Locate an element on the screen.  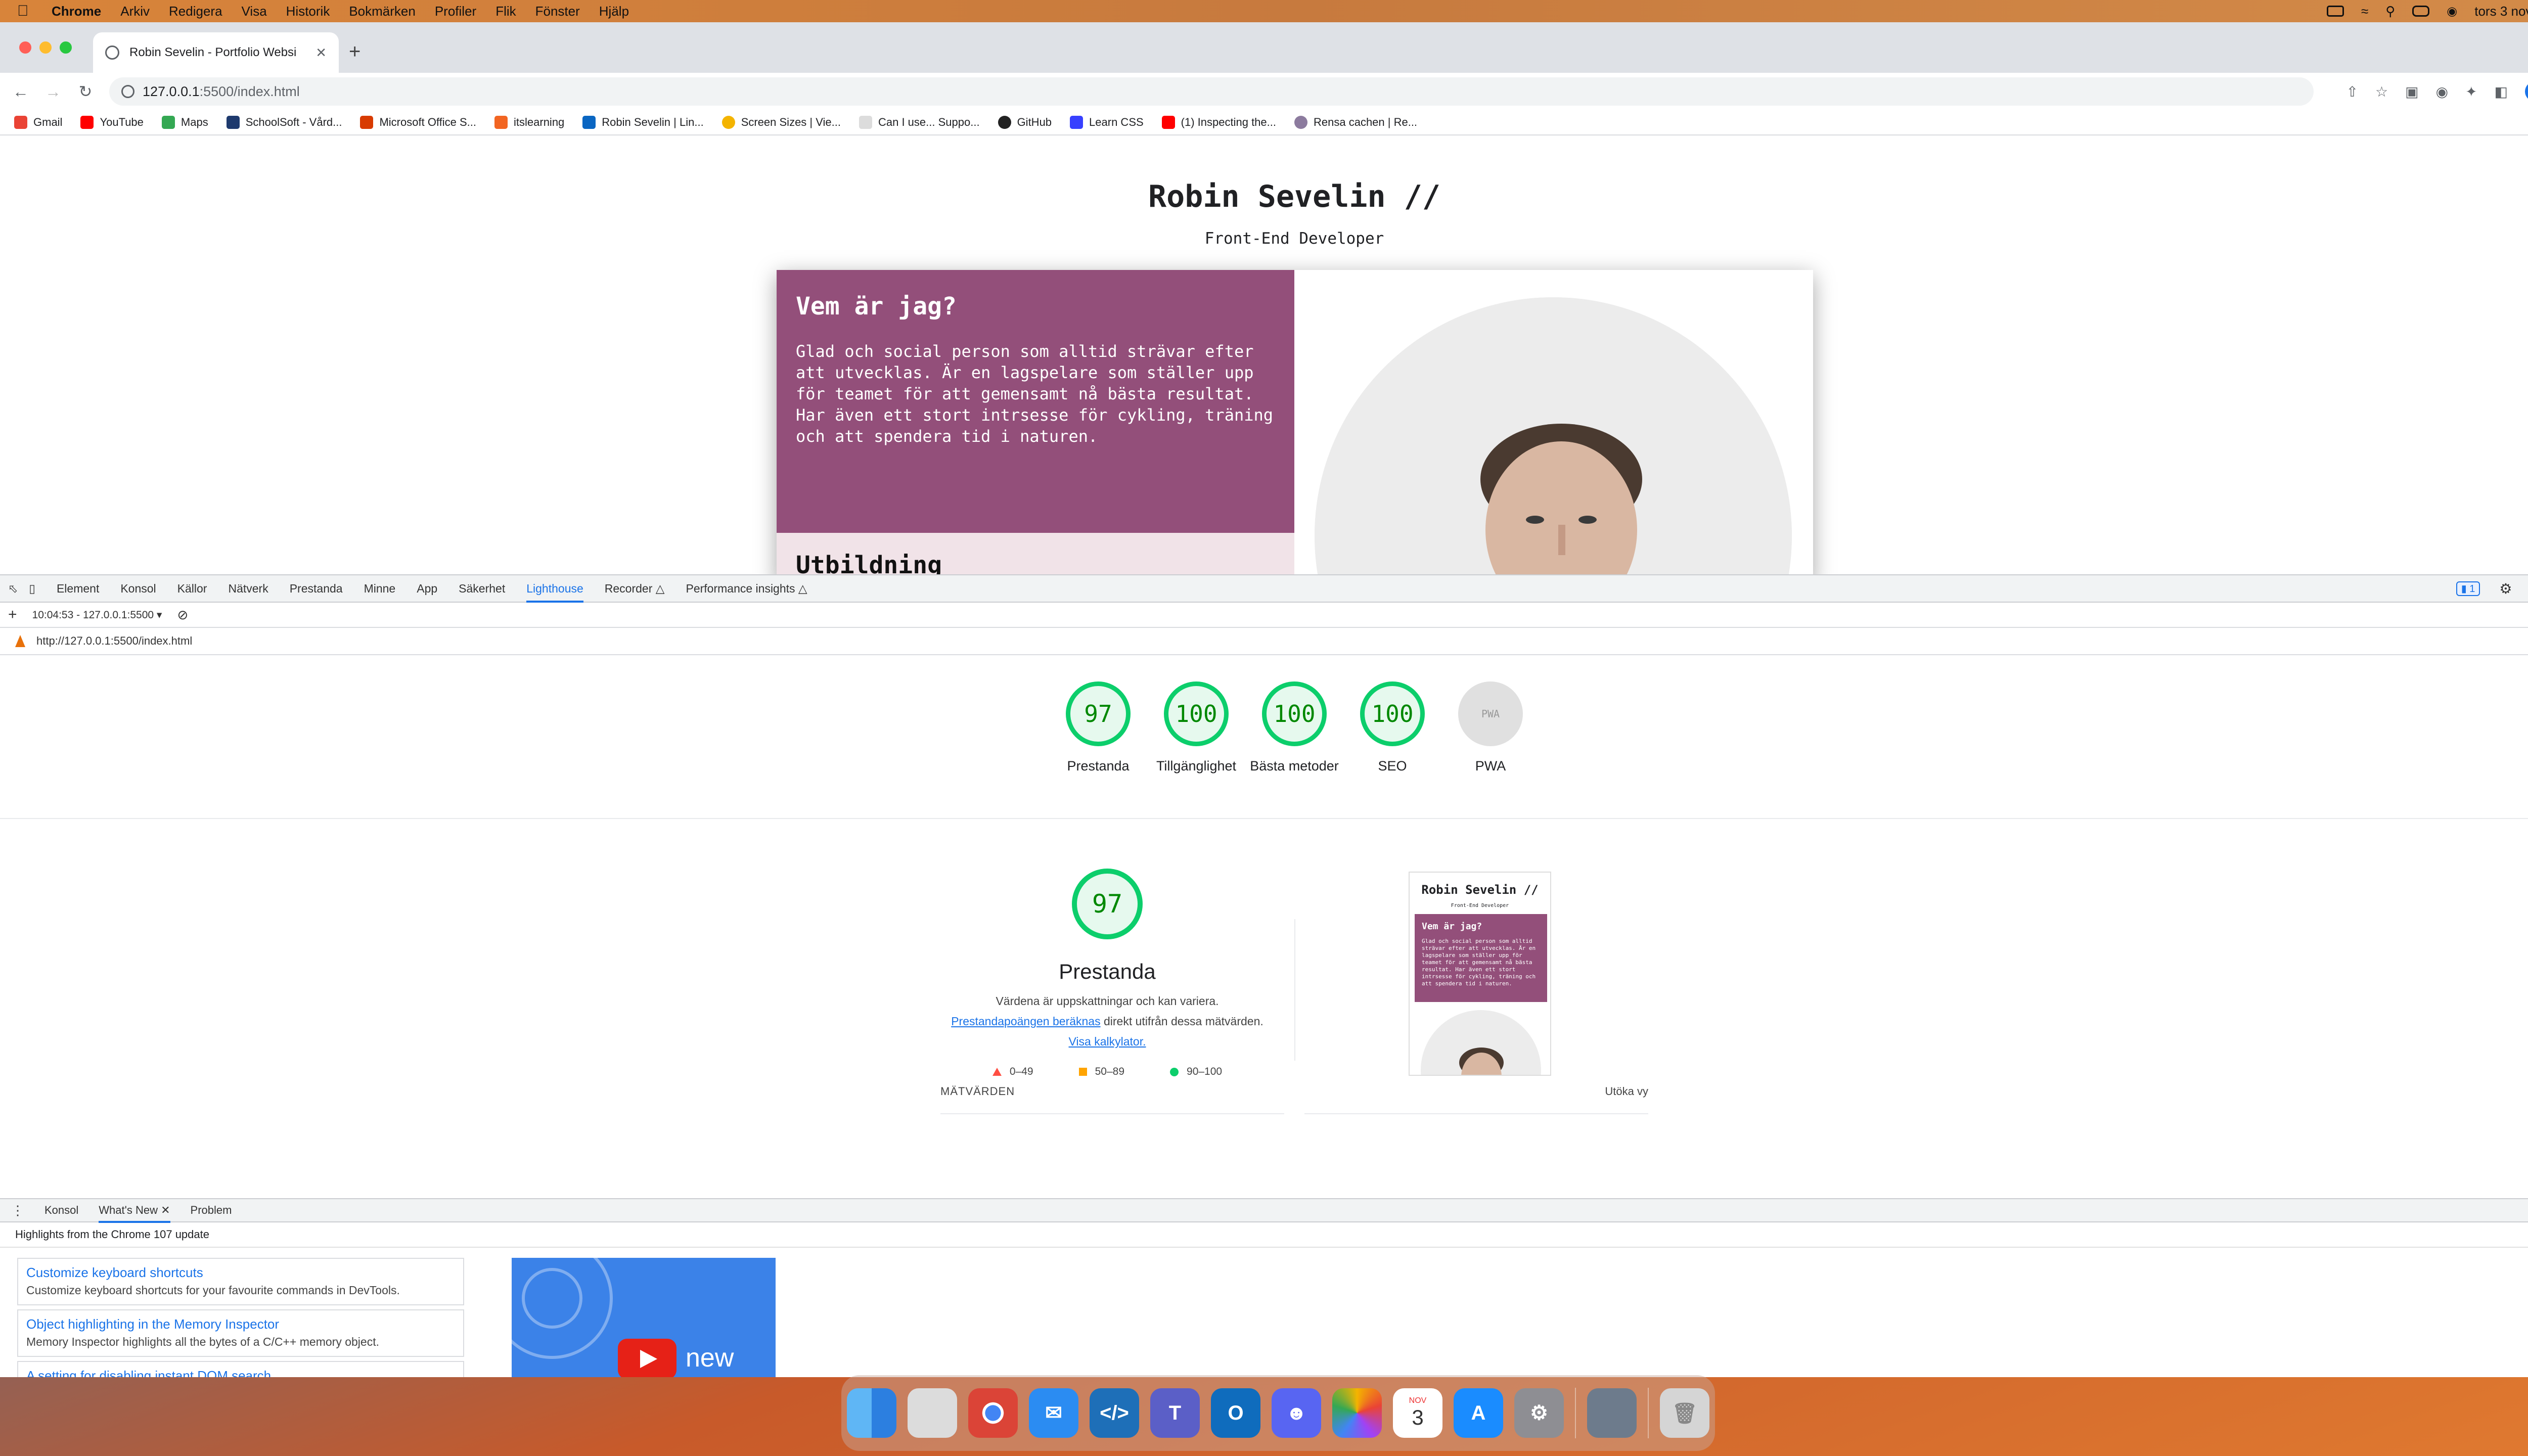
settings-gear-icon: ⚙ is located at coordinates (2506, 588).